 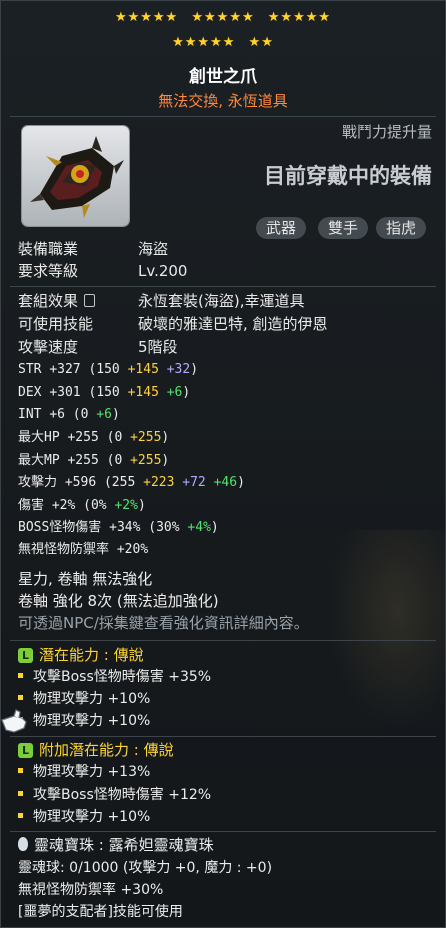 I want to click on stat-dex: DEX +301 (150 +145 +6), so click(x=104, y=392).